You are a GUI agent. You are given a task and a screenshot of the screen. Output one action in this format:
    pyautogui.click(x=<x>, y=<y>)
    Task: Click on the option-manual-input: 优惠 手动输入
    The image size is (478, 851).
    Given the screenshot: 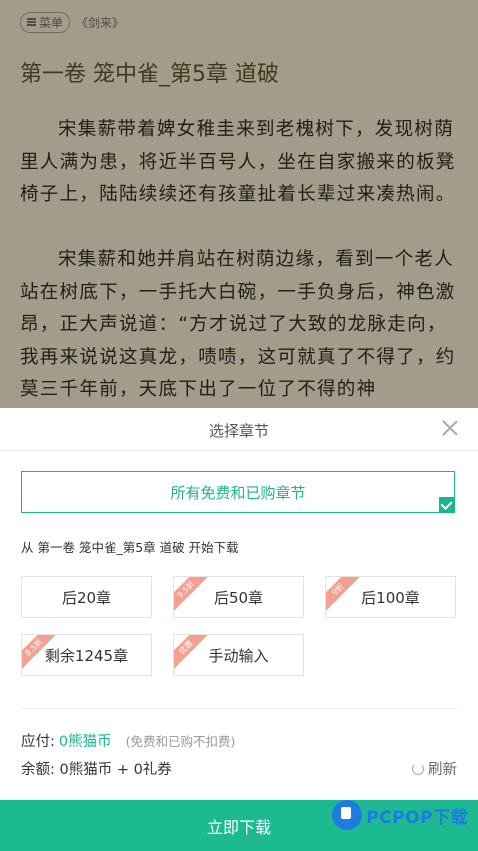 What is the action you would take?
    pyautogui.click(x=238, y=655)
    